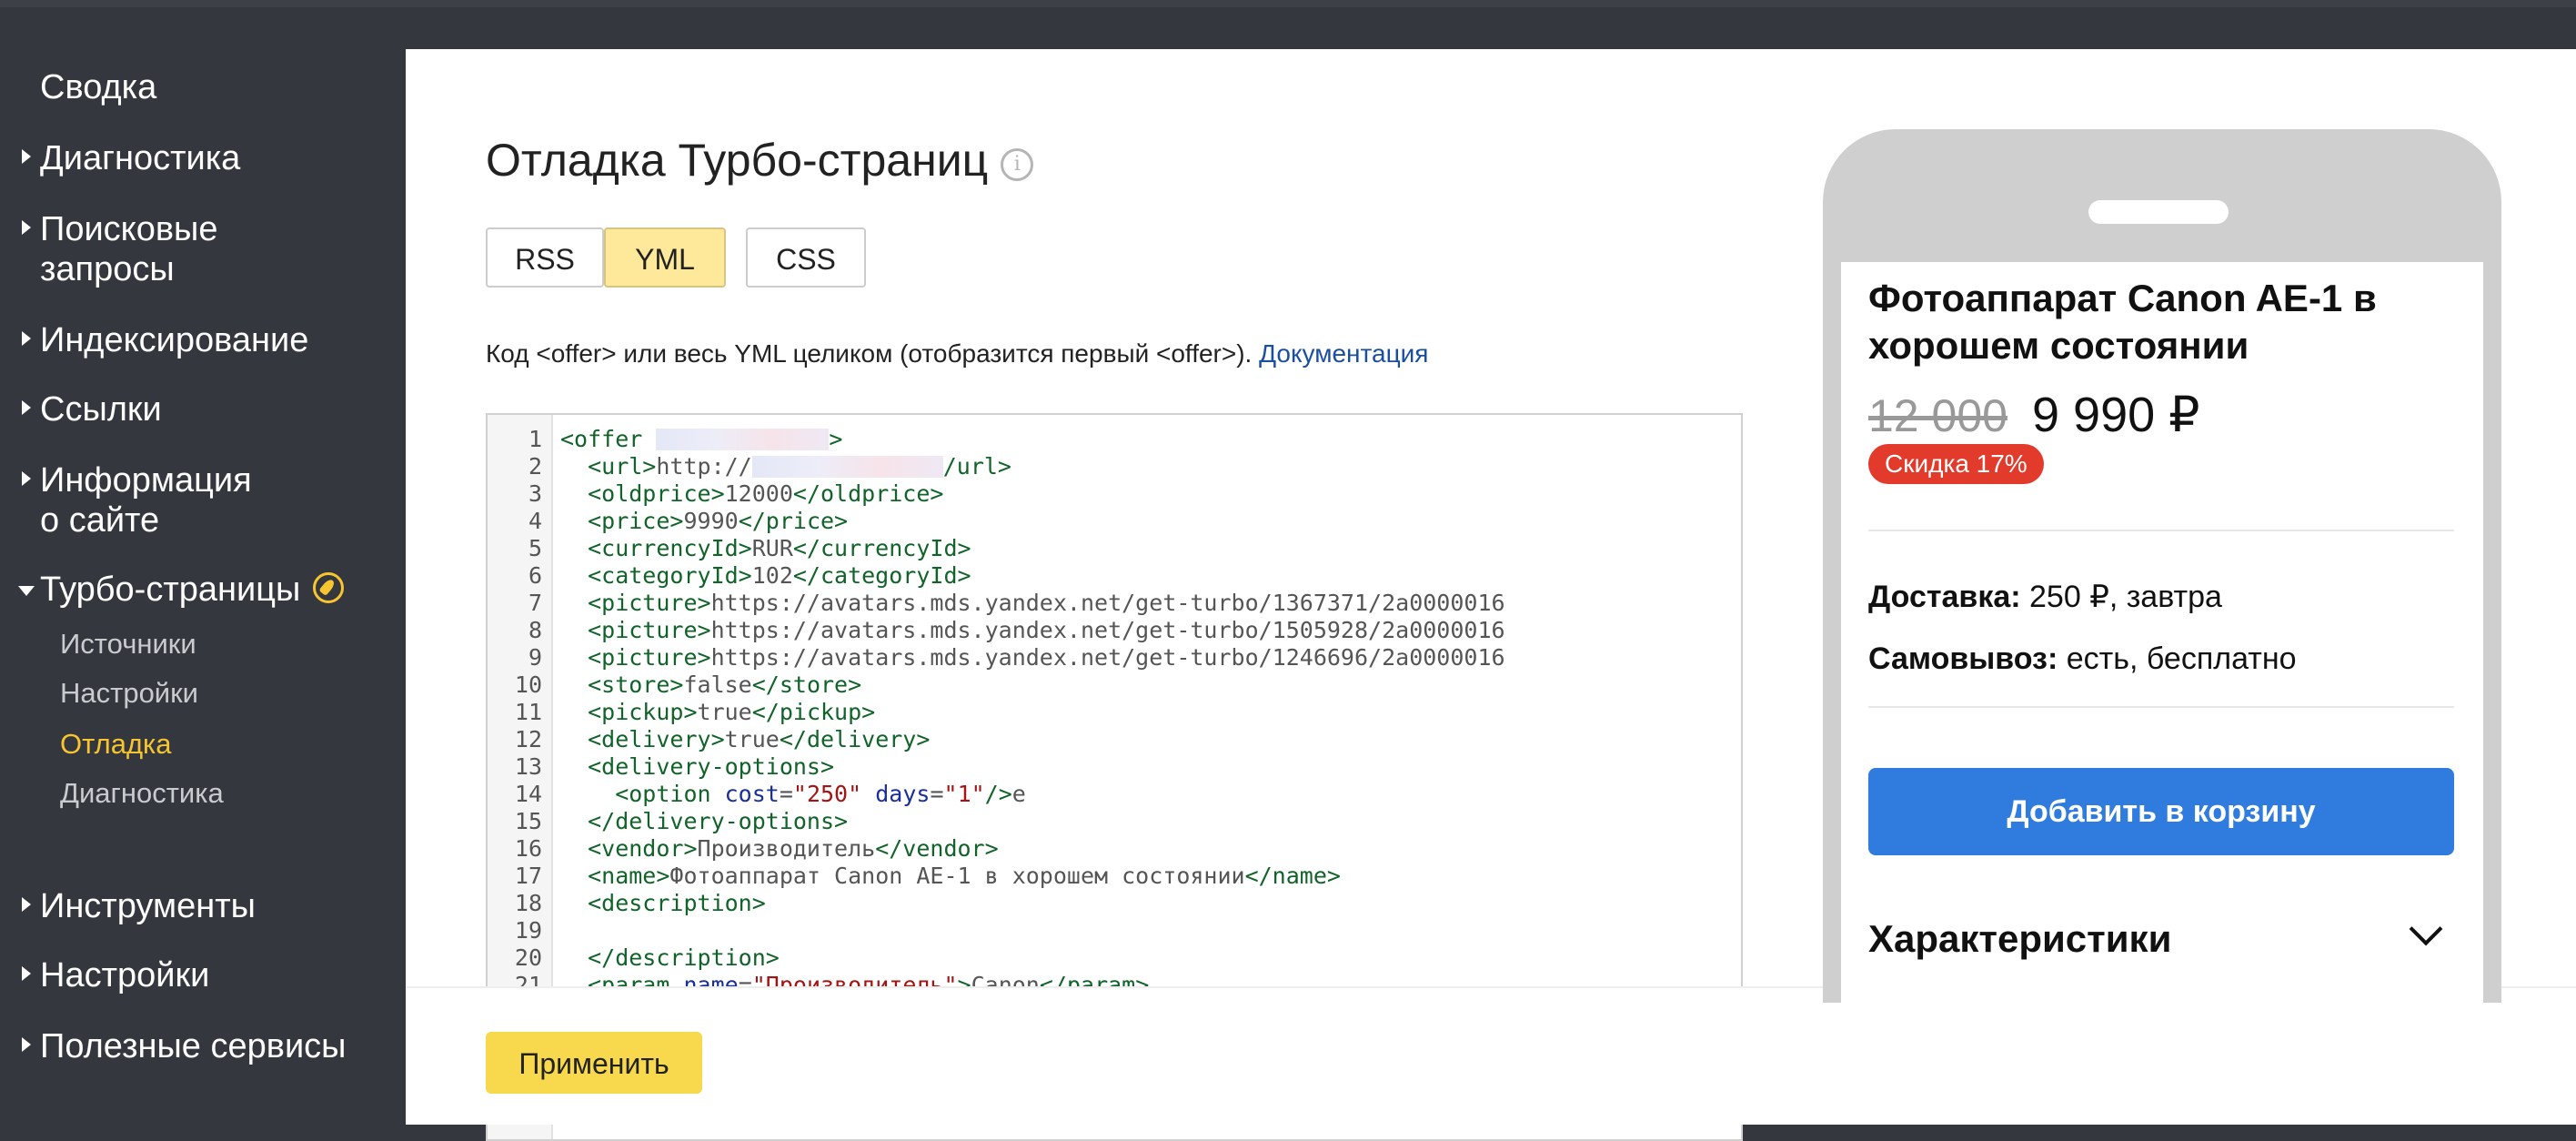 The height and width of the screenshot is (1141, 2576). I want to click on code-token: </description>, so click(670, 957).